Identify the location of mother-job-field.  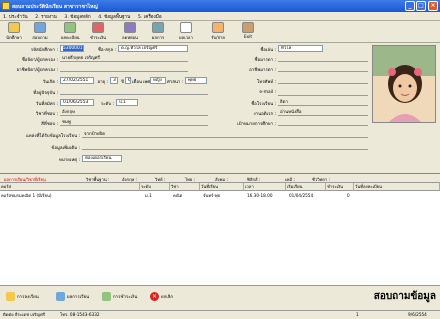
(323, 68).